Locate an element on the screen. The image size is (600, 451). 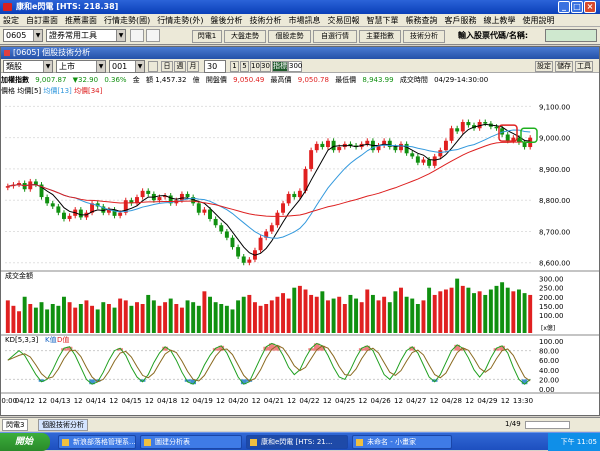
toolbar-button-0: 閃電1 is located at coordinates (207, 36).